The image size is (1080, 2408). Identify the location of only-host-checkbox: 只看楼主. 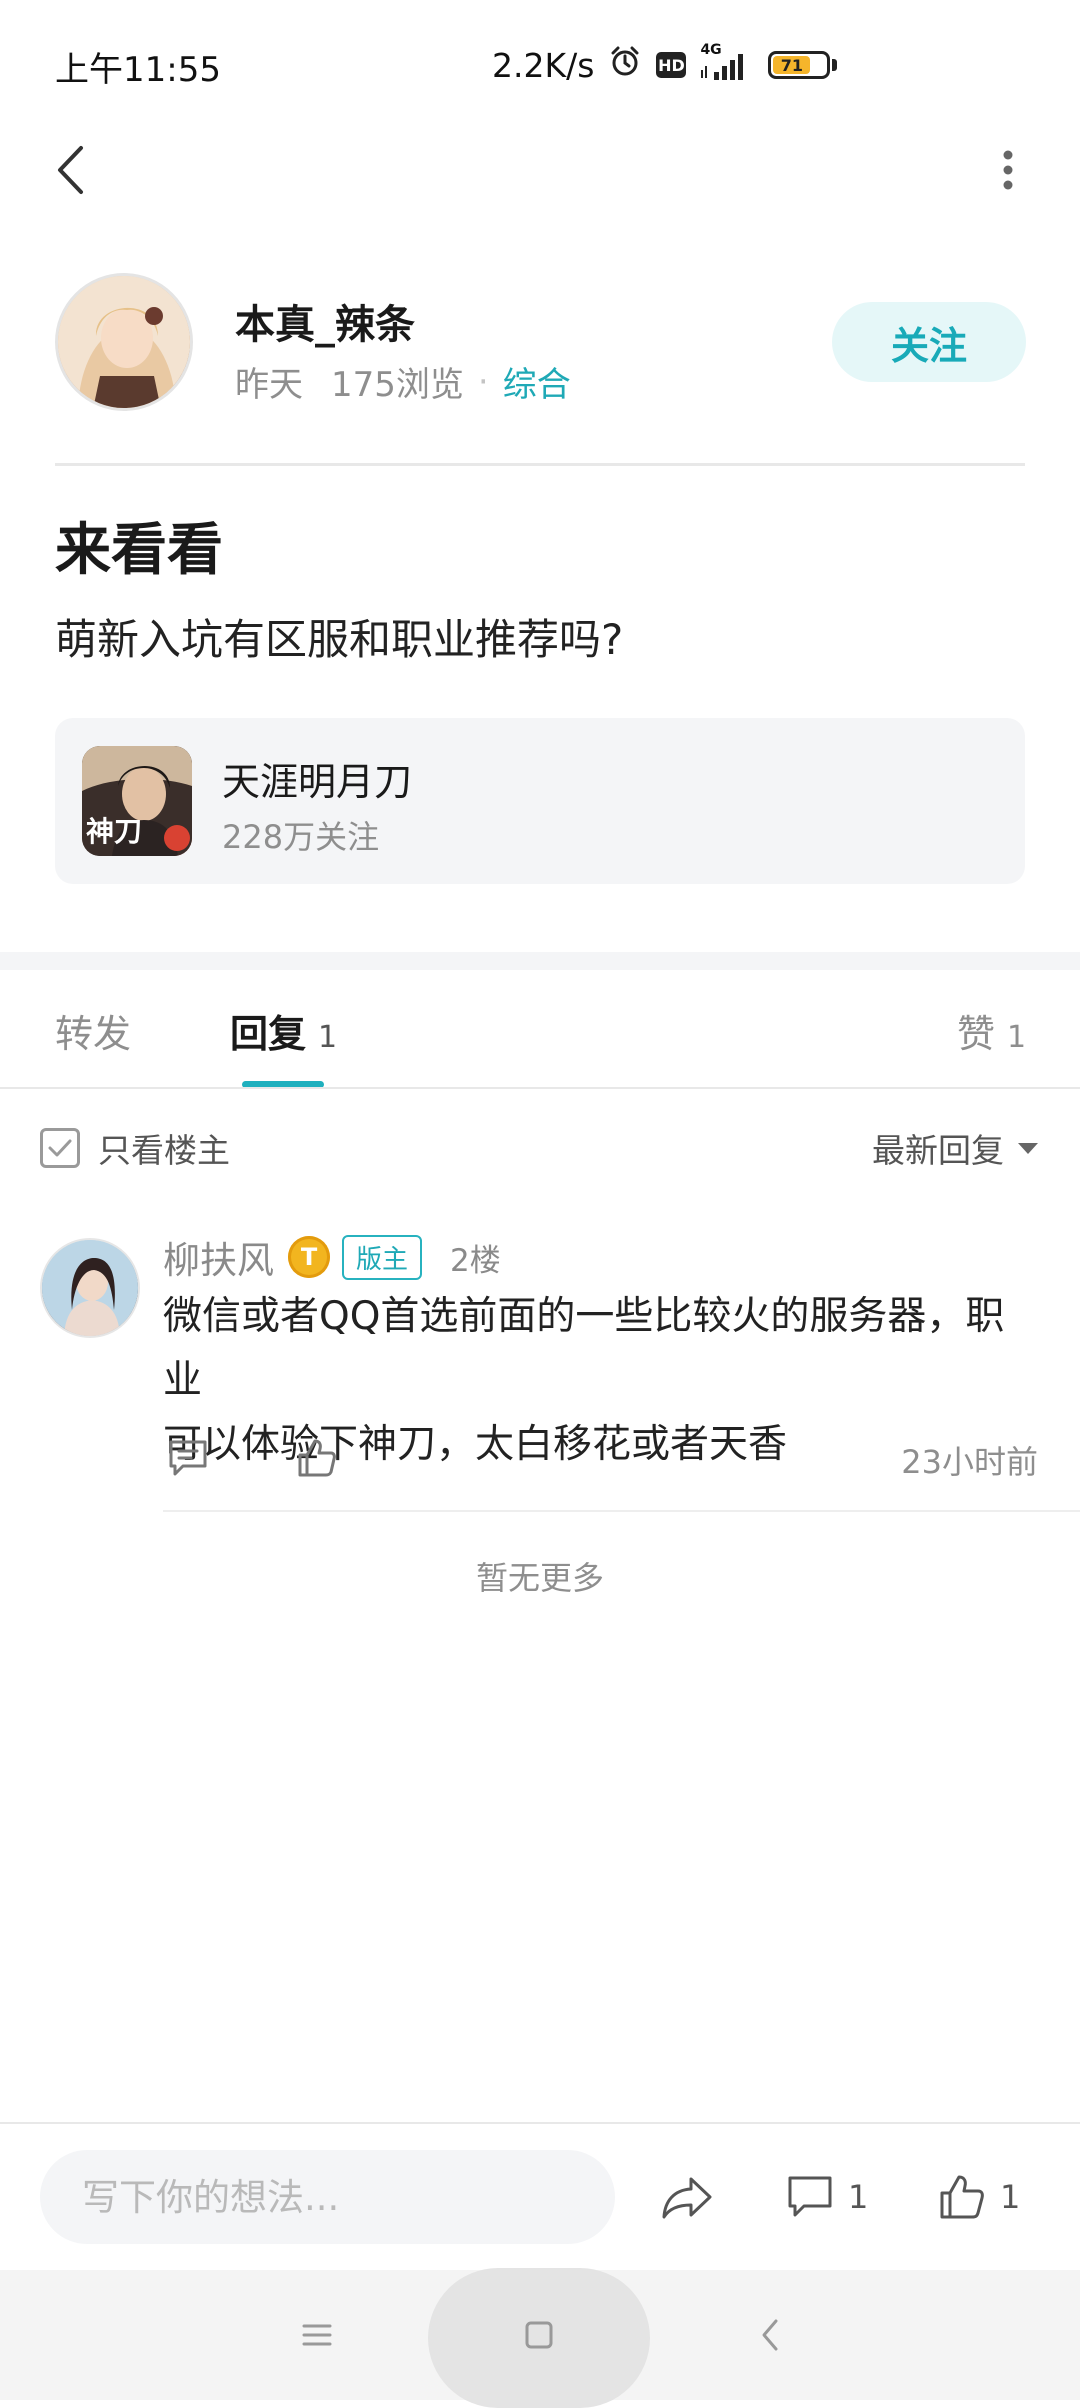
(135, 1148).